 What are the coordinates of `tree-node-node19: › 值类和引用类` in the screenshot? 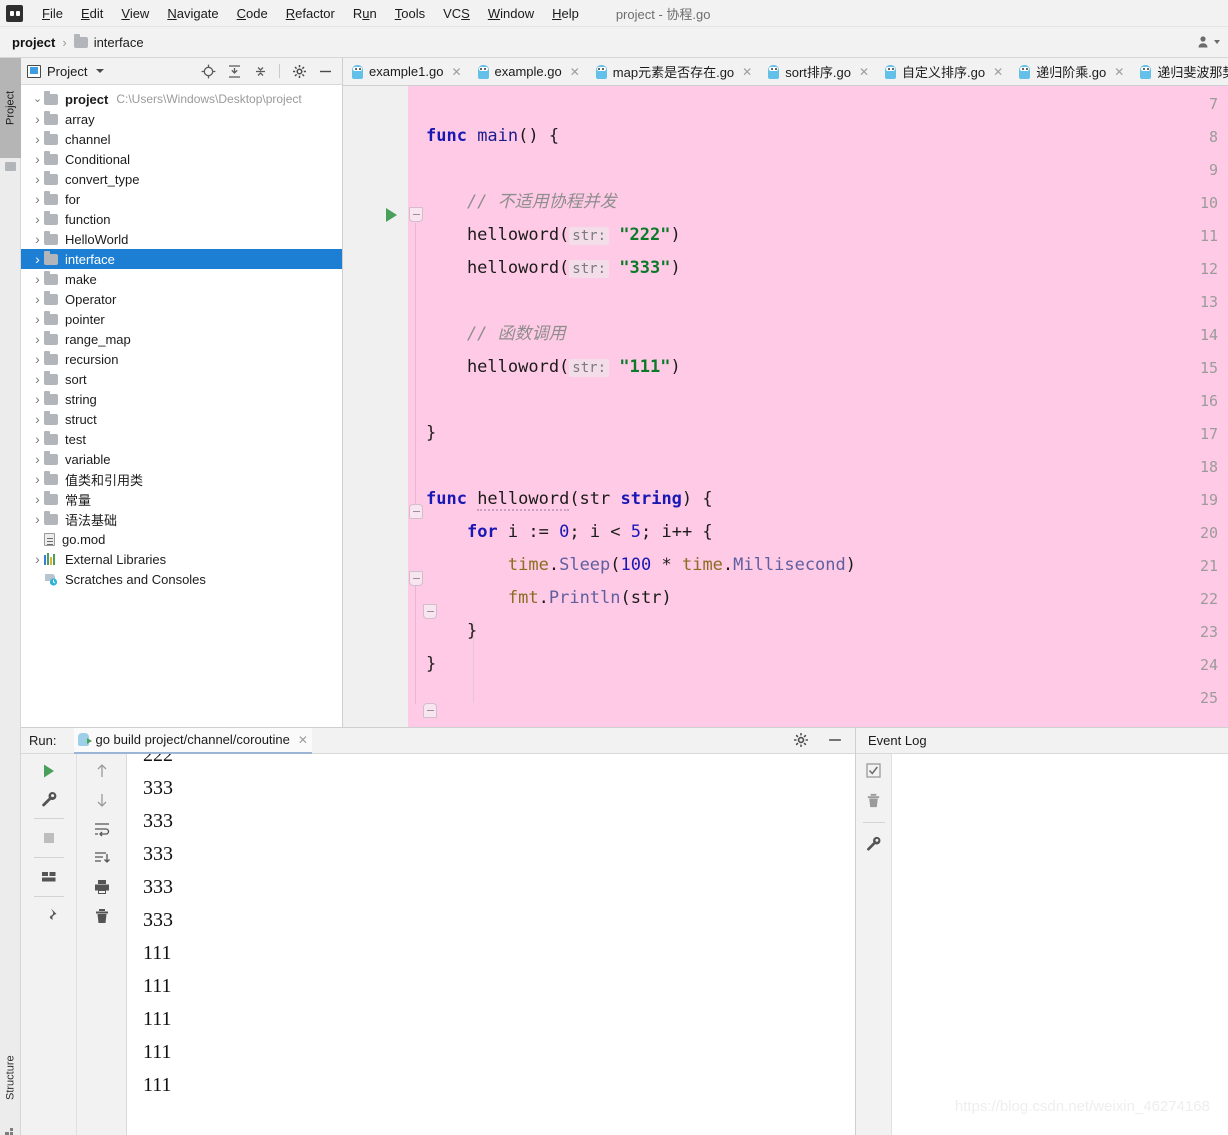 It's located at (181, 479).